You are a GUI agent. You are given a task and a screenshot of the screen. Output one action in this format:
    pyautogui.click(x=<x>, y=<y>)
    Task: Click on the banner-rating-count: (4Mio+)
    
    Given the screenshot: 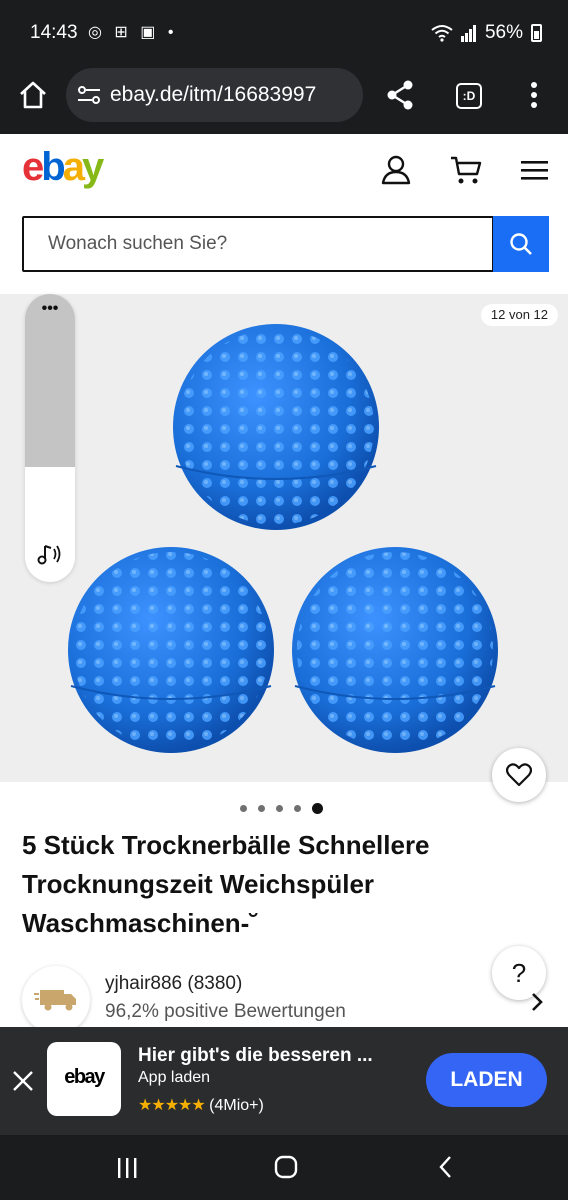 What is the action you would take?
    pyautogui.click(x=236, y=1105)
    